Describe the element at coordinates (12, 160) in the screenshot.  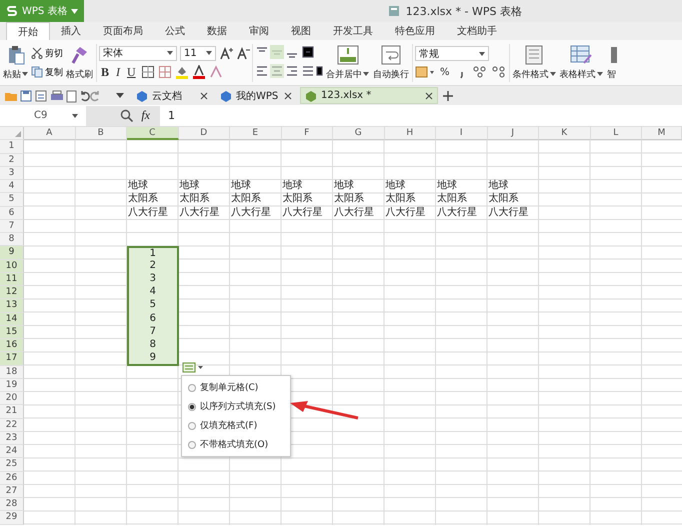
I see `row-header: 2` at that location.